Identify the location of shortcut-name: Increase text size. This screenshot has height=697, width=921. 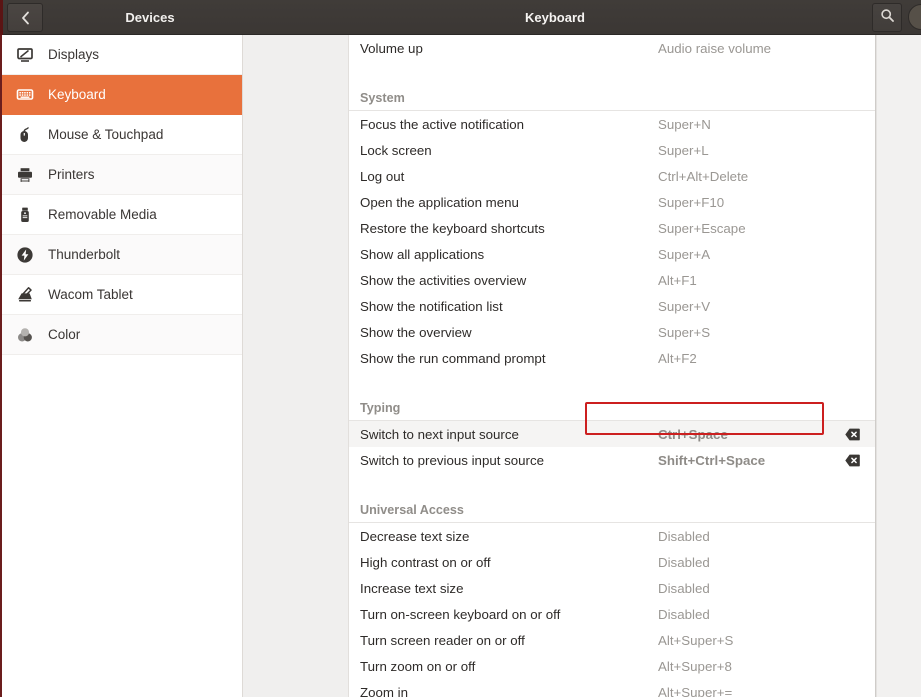
(412, 588).